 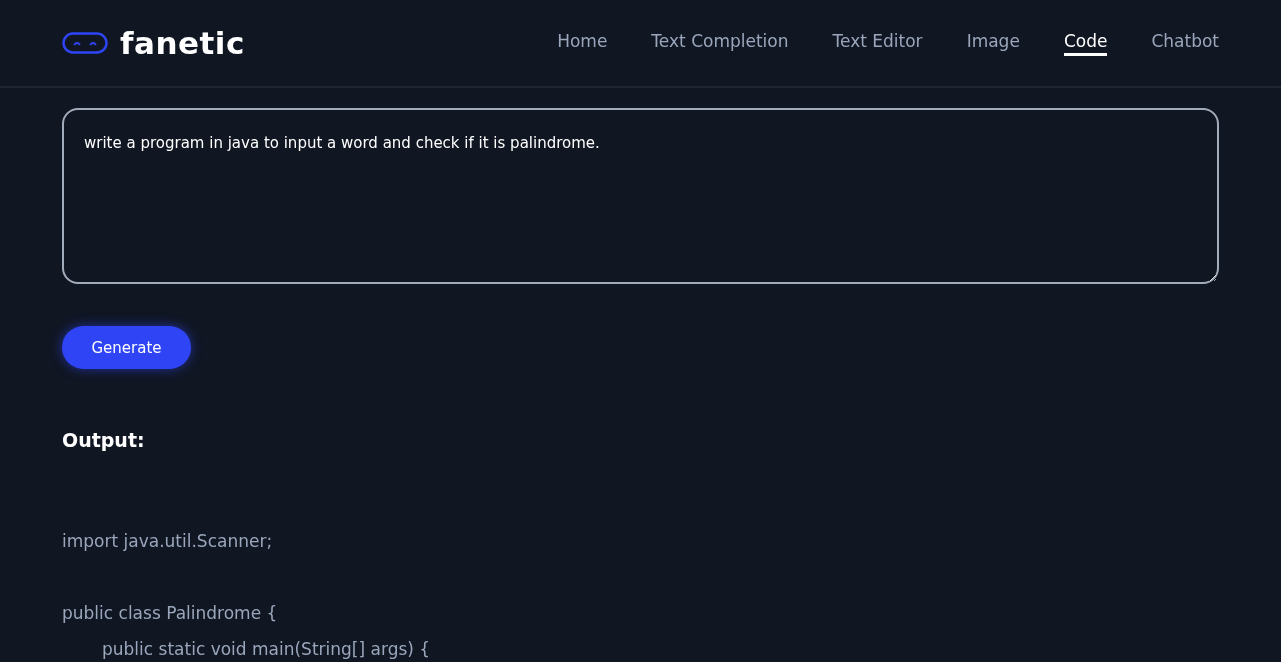 I want to click on brand-name: fanetic, so click(x=182, y=43).